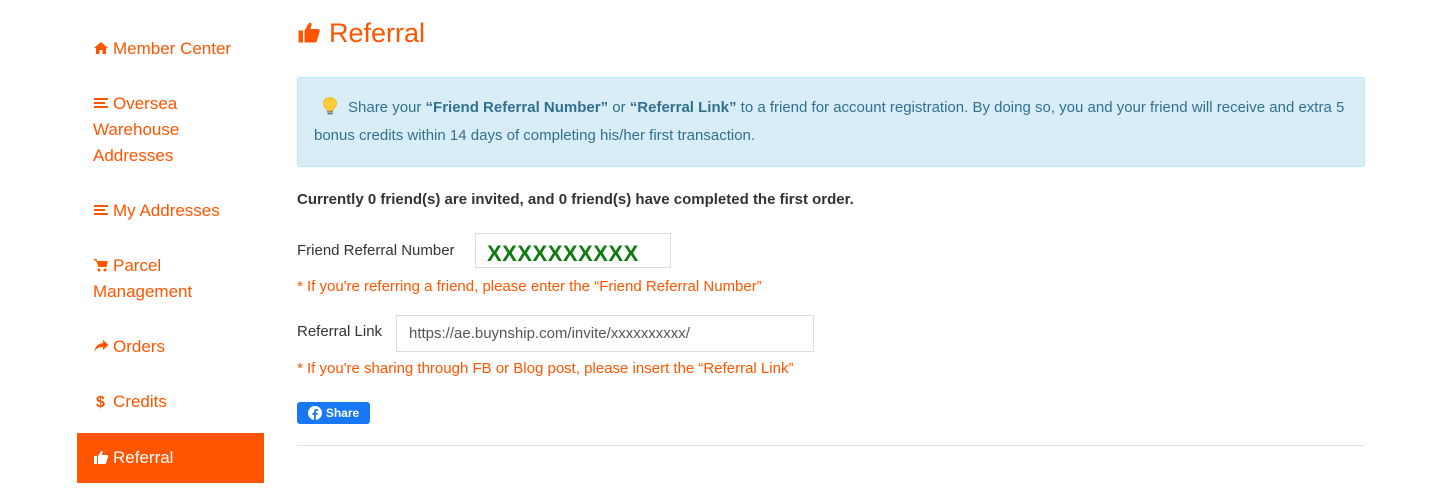 Image resolution: width=1440 pixels, height=496 pixels. I want to click on alert-referral-link-term: “Referral Link”, so click(683, 107).